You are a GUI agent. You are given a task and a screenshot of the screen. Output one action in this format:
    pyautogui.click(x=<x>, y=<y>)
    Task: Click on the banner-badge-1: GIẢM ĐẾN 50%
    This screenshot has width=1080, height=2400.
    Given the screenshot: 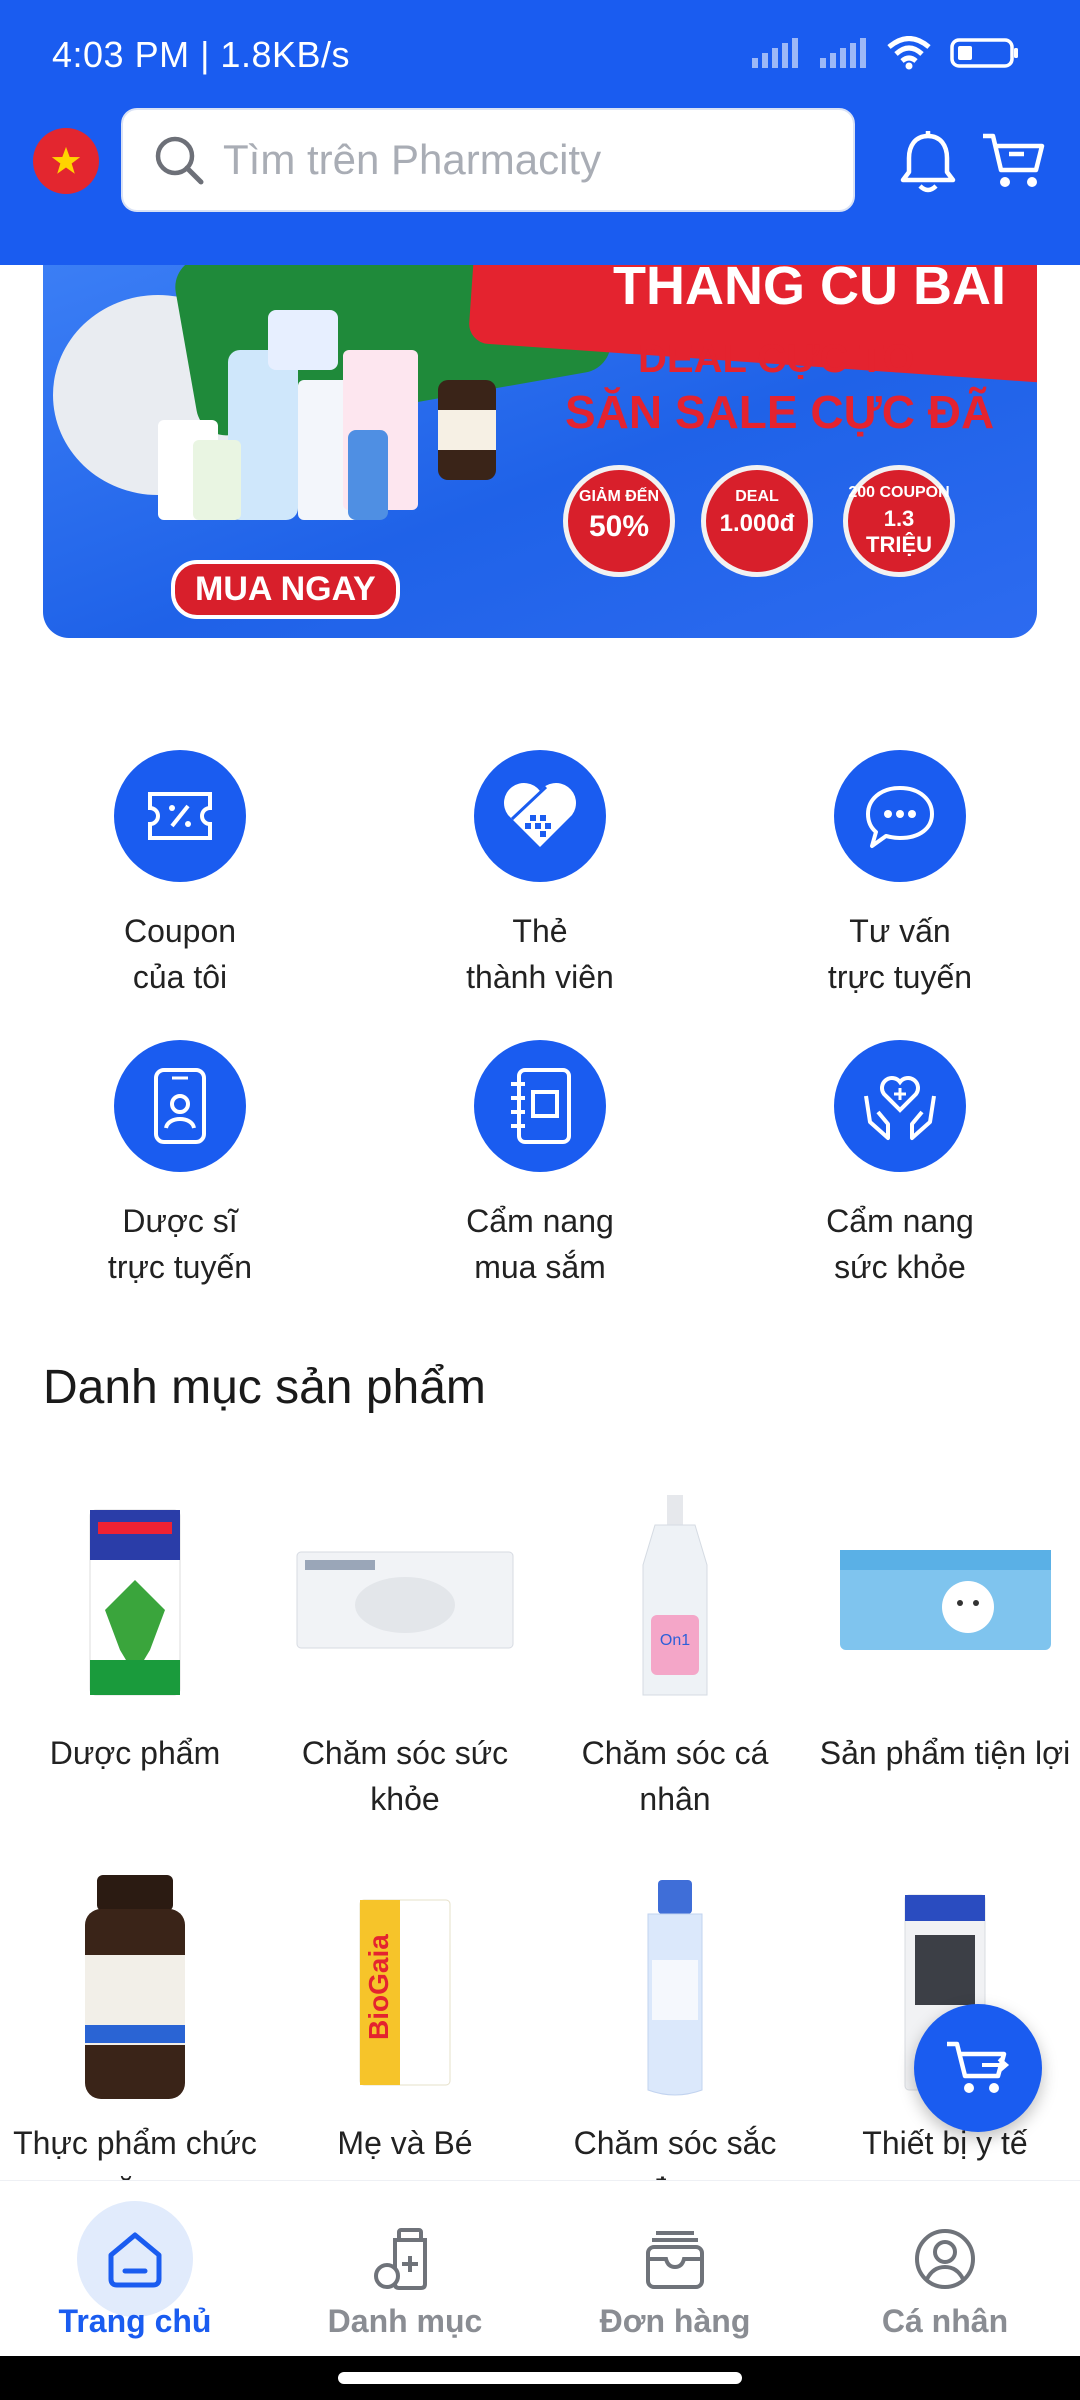 What is the action you would take?
    pyautogui.click(x=619, y=521)
    